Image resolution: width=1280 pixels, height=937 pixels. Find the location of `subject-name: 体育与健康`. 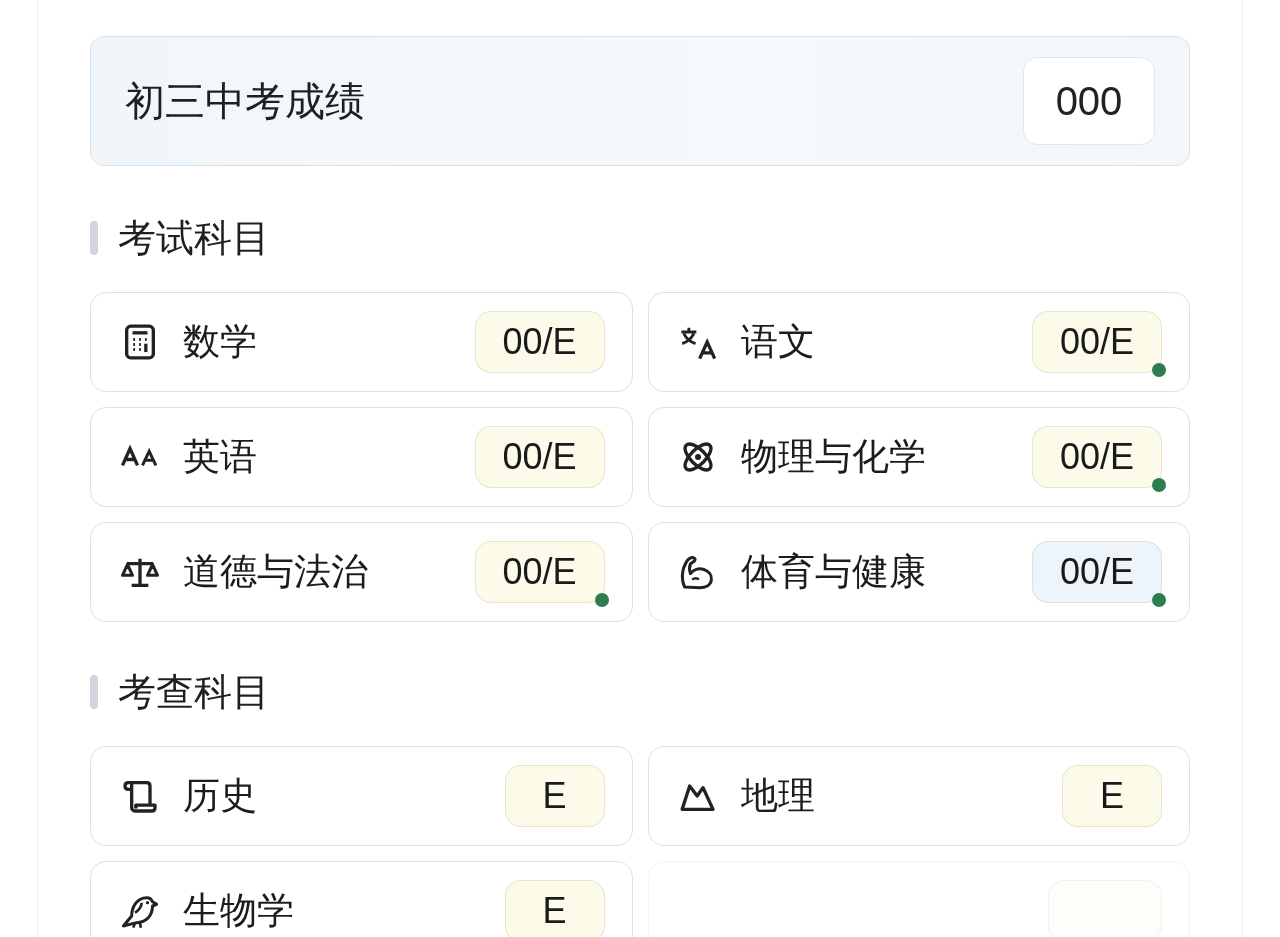

subject-name: 体育与健康 is located at coordinates (833, 572).